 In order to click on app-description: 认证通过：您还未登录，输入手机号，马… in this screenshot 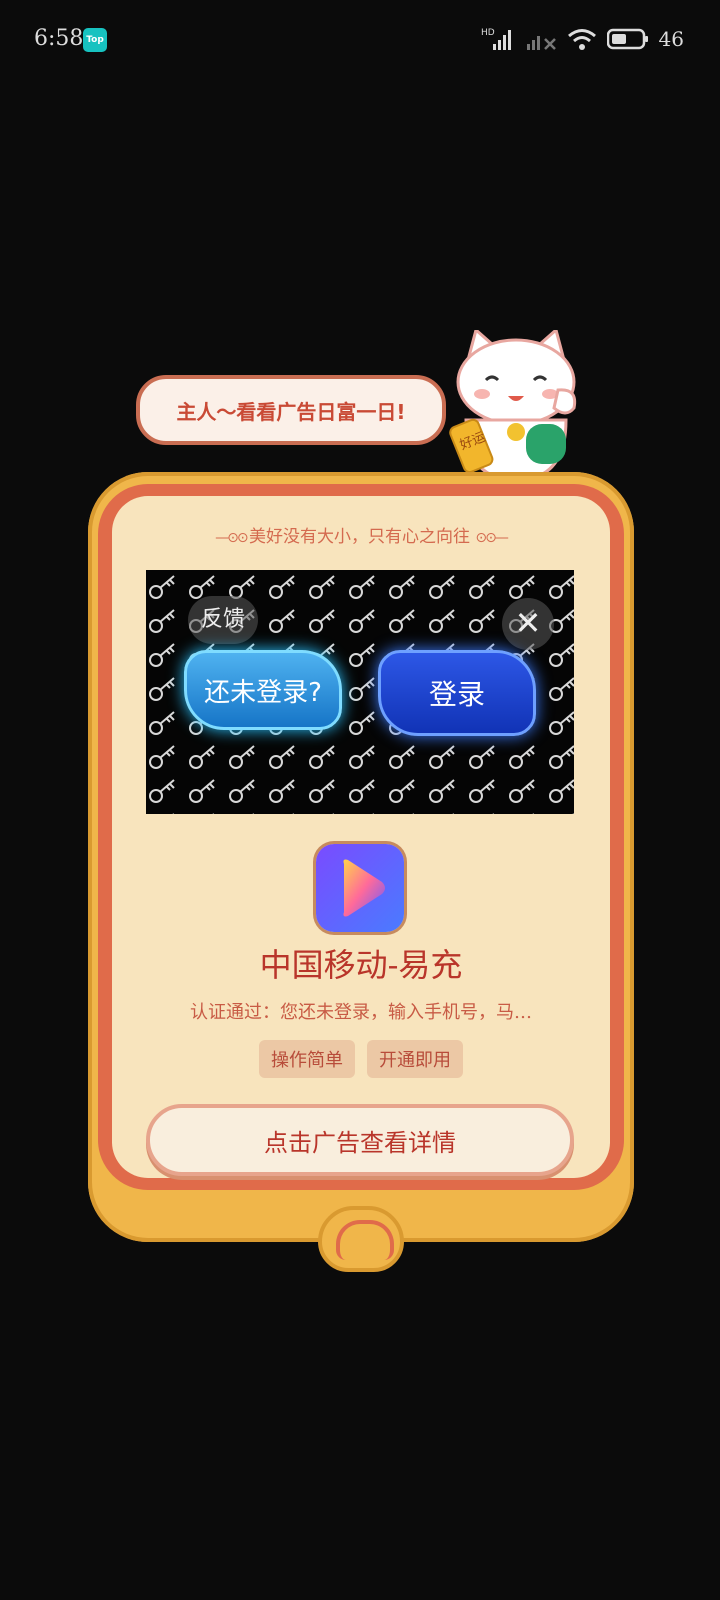, I will do `click(361, 1012)`.